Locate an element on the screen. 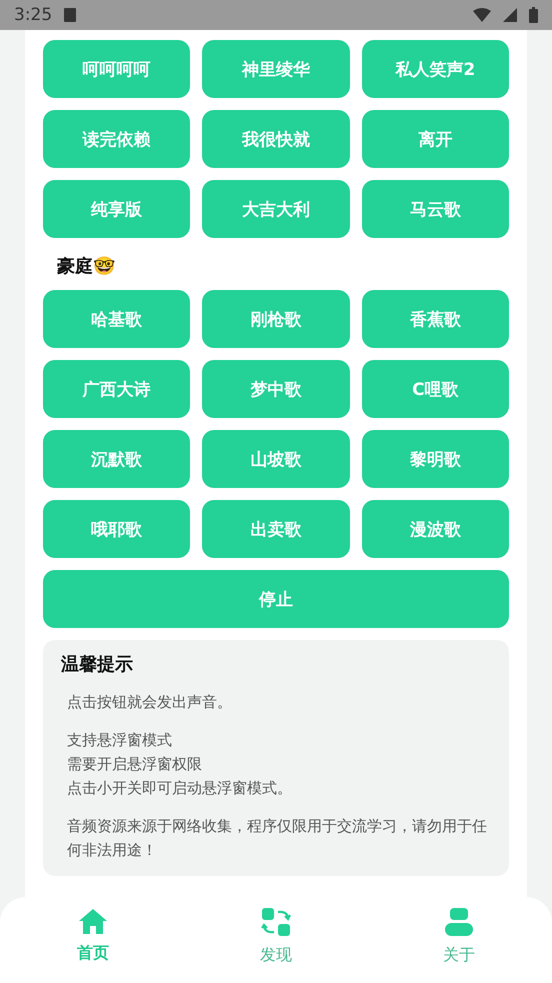 Image resolution: width=552 pixels, height=983 pixels. status-time: 3:25 is located at coordinates (33, 15).